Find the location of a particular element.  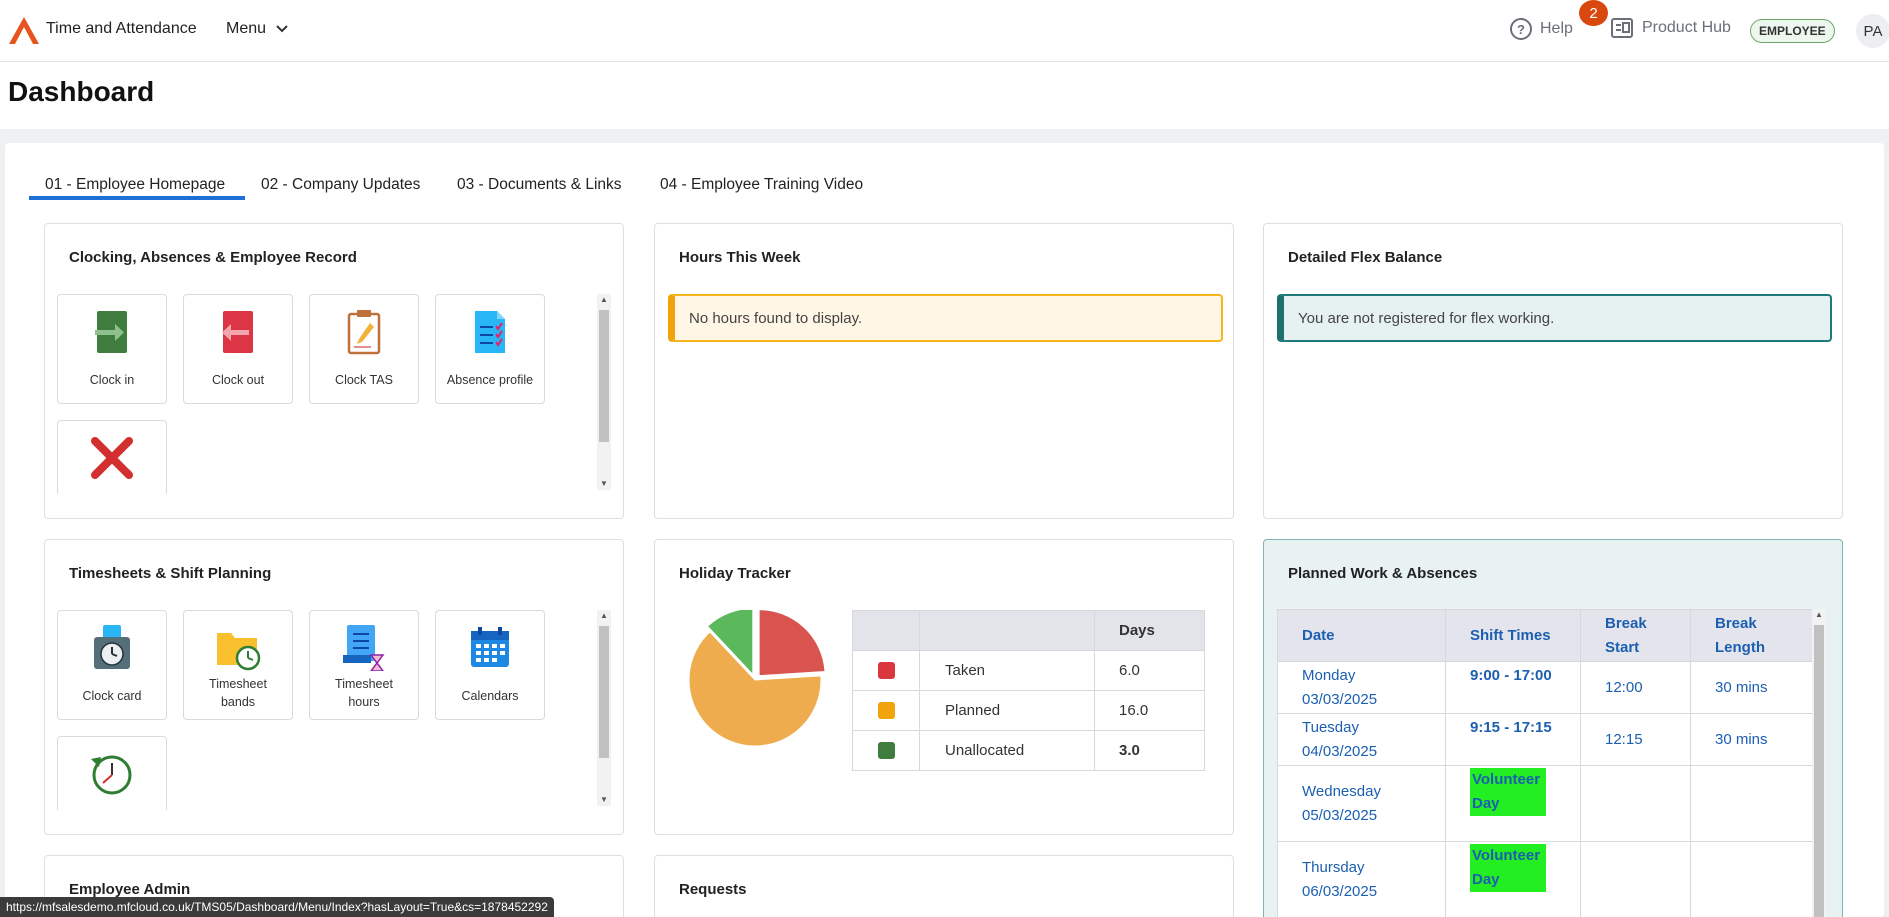

row-label: Unallocated is located at coordinates (1007, 750).